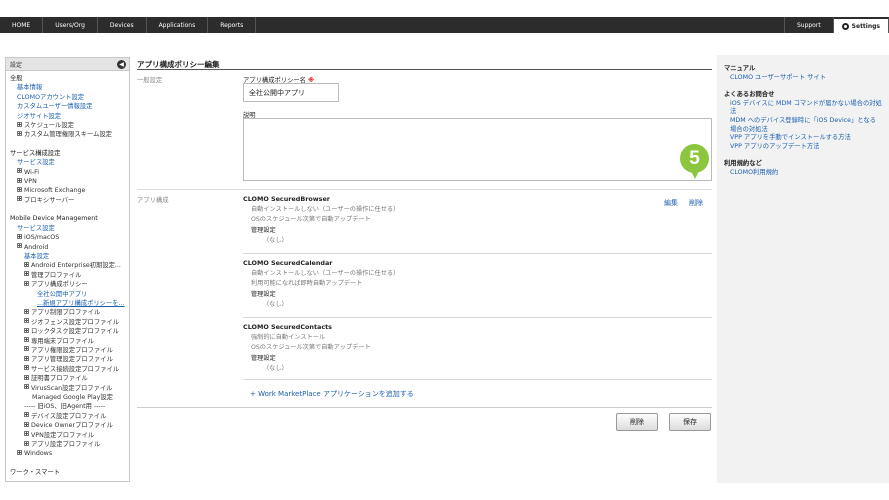 The width and height of the screenshot is (889, 500). Describe the element at coordinates (49, 126) in the screenshot. I see `sidebar-item-label: スケジュール設定` at that location.